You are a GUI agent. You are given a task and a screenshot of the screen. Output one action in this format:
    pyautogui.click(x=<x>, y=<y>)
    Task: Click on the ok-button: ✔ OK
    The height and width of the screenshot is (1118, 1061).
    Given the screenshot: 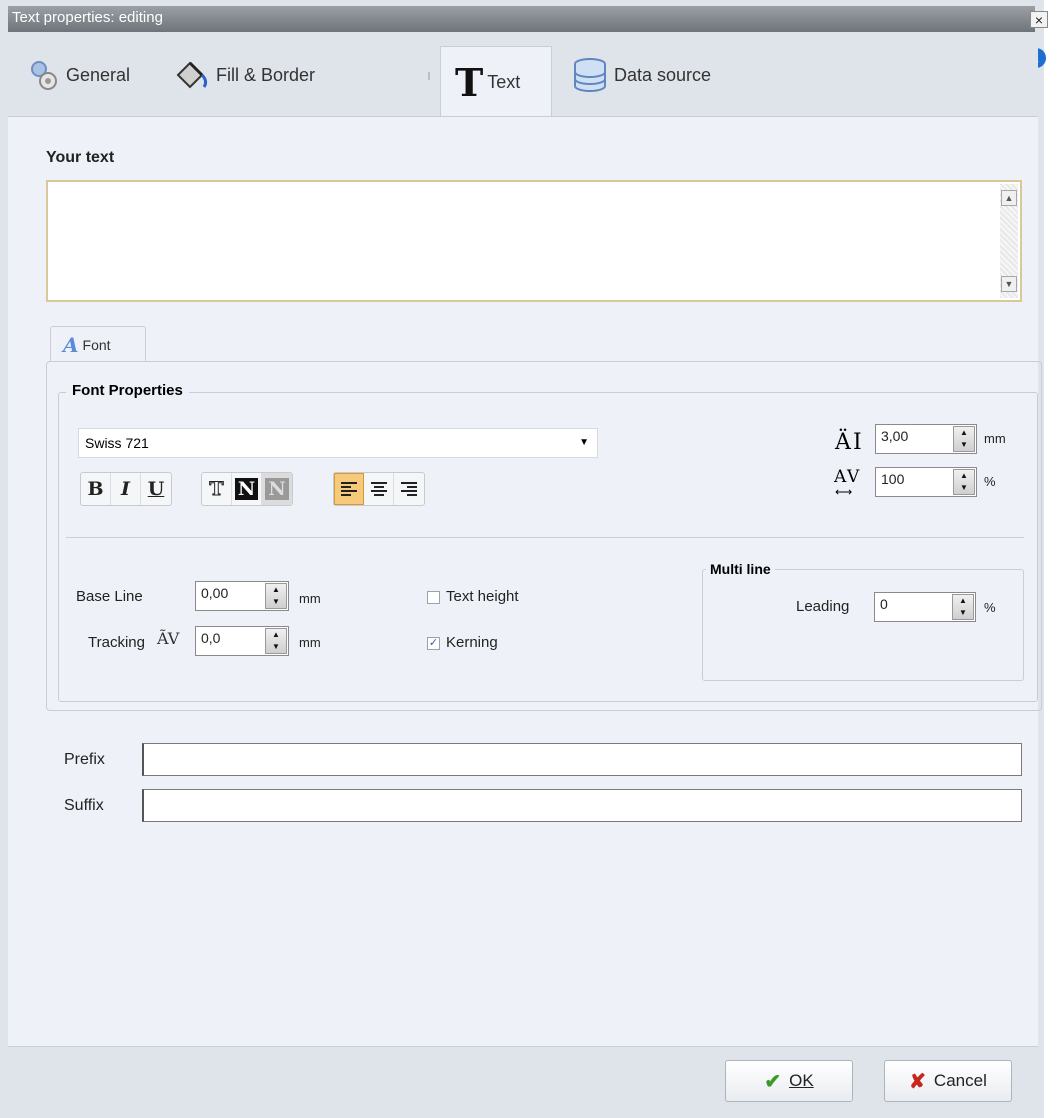 What is the action you would take?
    pyautogui.click(x=789, y=1081)
    